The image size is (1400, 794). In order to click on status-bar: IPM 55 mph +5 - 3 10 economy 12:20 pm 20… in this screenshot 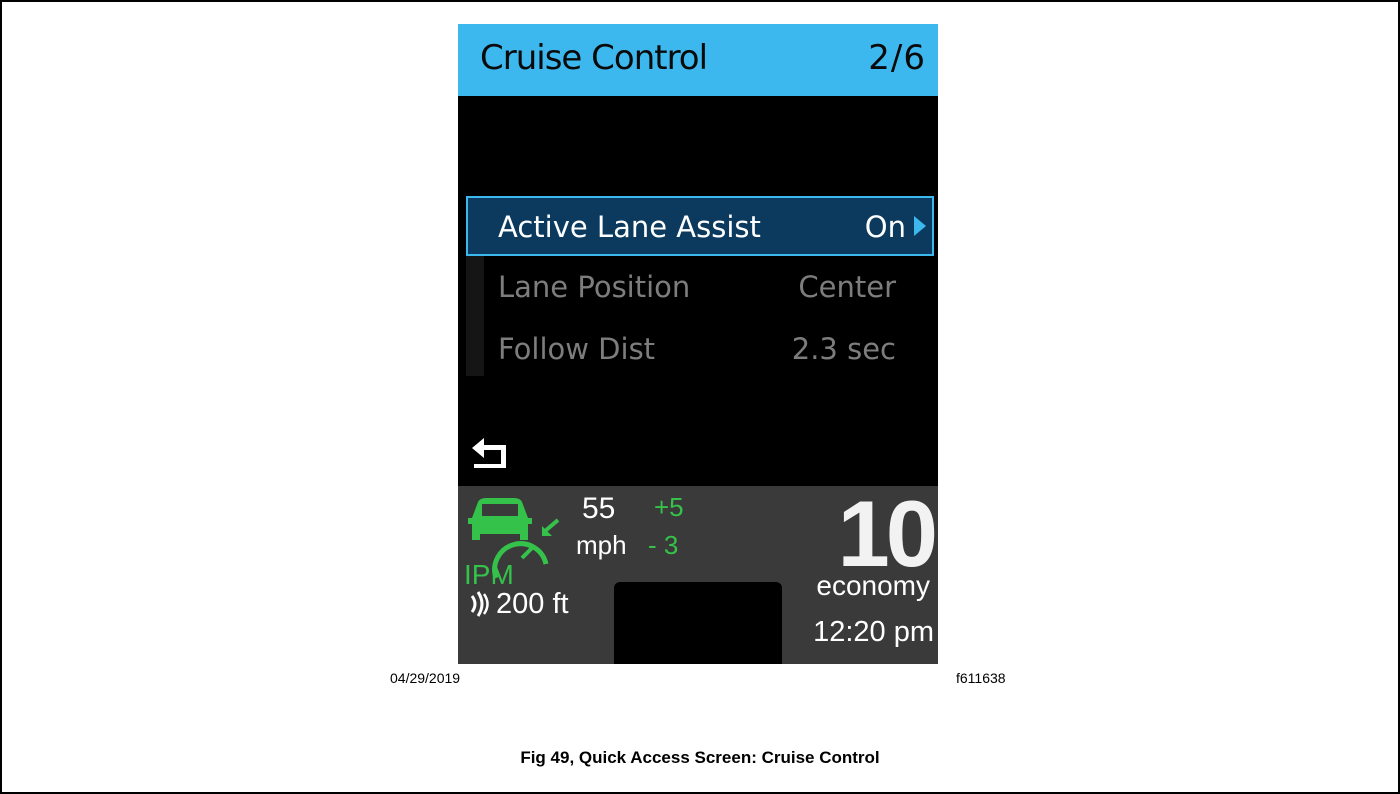, I will do `click(698, 572)`.